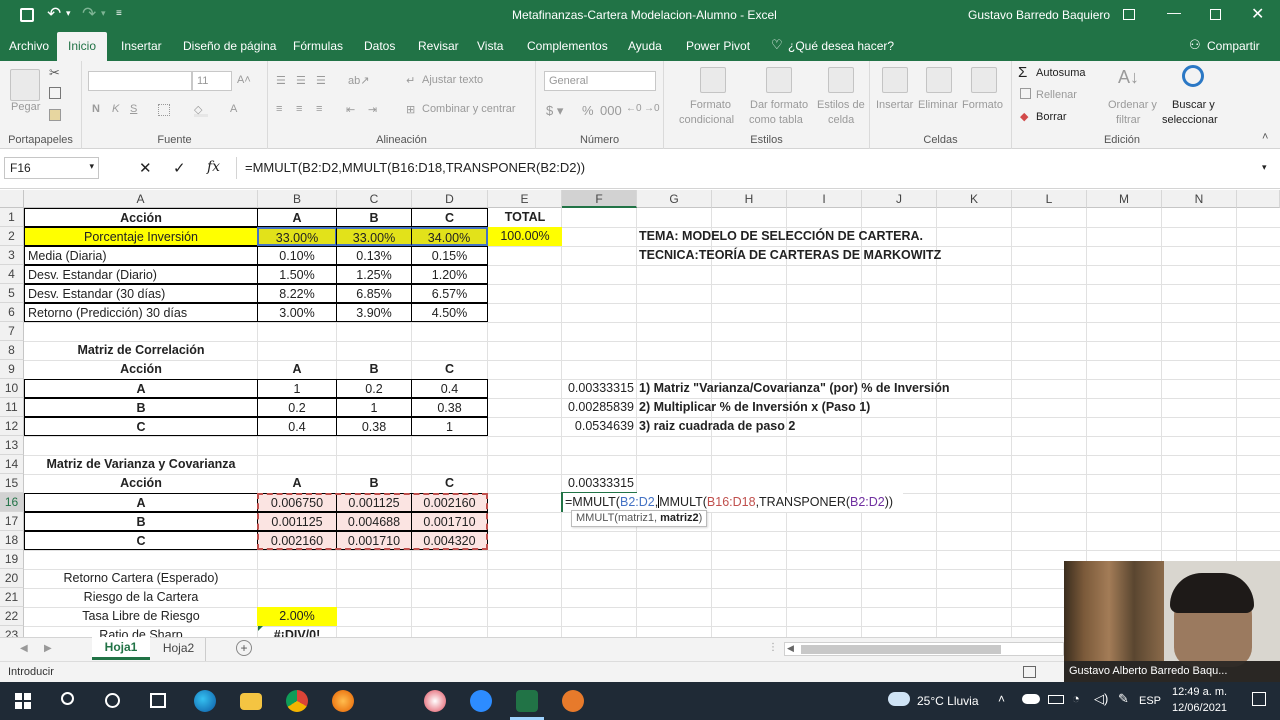 The height and width of the screenshot is (720, 1280). Describe the element at coordinates (145, 168) in the screenshot. I see `cancel-entry-icon: ✕` at that location.